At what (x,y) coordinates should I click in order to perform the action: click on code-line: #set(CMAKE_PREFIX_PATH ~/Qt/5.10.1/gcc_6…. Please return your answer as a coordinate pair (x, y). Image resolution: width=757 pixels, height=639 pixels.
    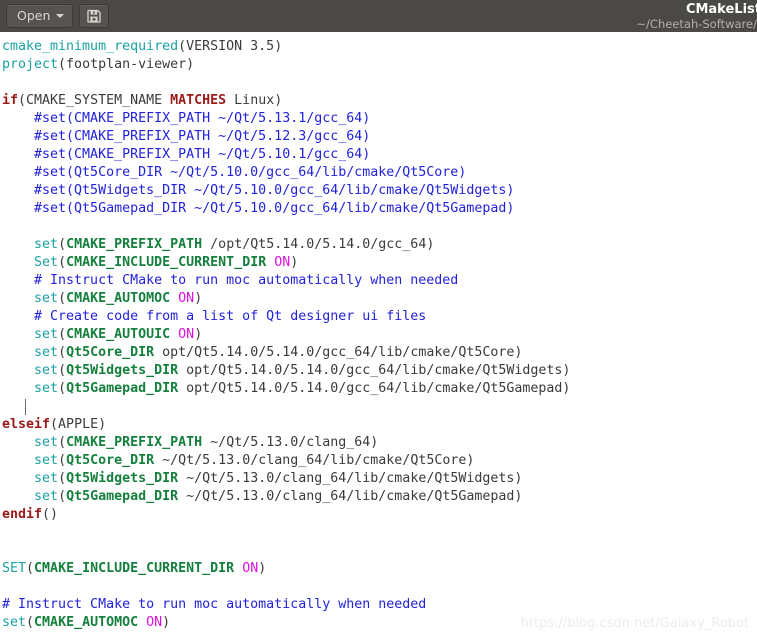
    Looking at the image, I should click on (379, 155).